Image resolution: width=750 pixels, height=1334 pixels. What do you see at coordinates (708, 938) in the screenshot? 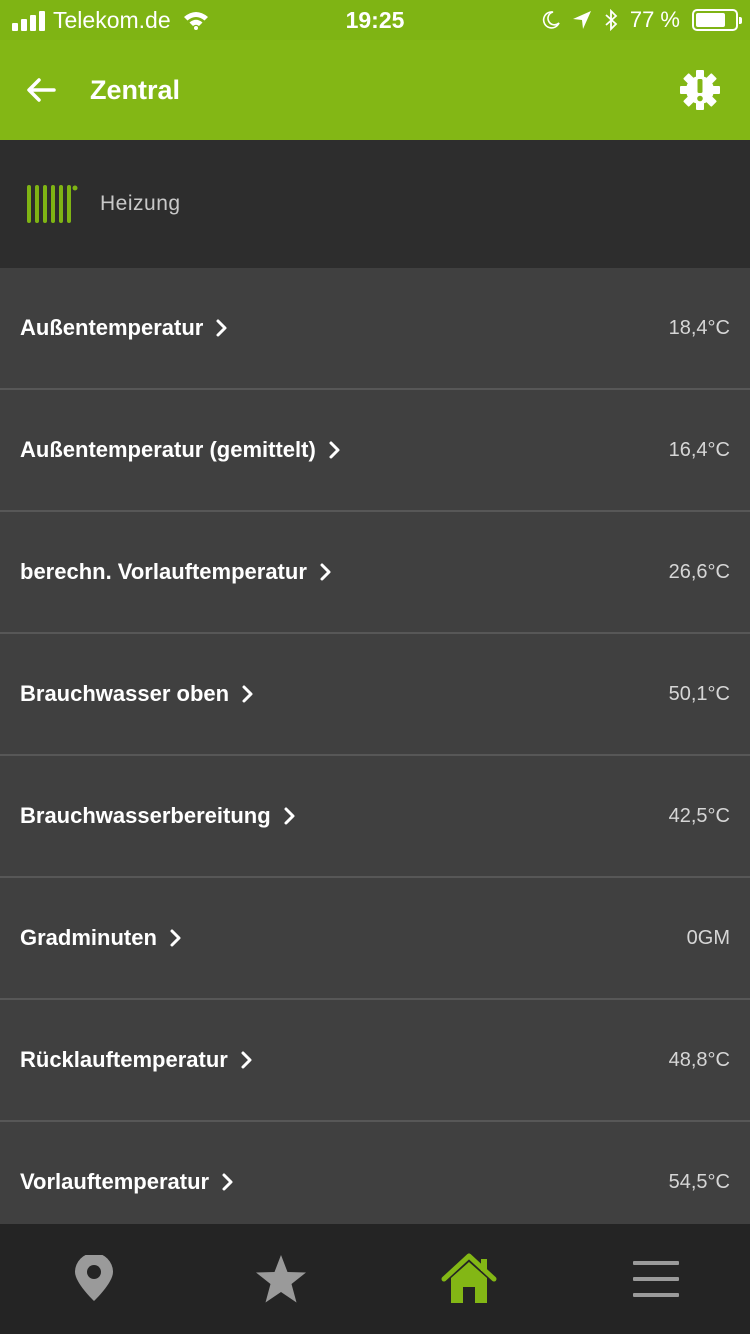
I see `item-value: 0GM` at bounding box center [708, 938].